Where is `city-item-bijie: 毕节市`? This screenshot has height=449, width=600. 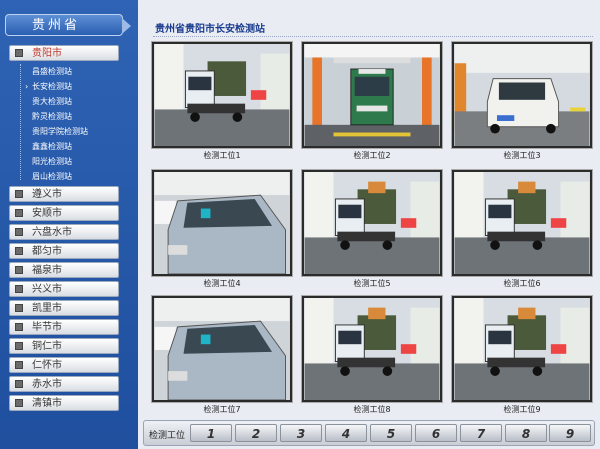 city-item-bijie: 毕节市 is located at coordinates (64, 327).